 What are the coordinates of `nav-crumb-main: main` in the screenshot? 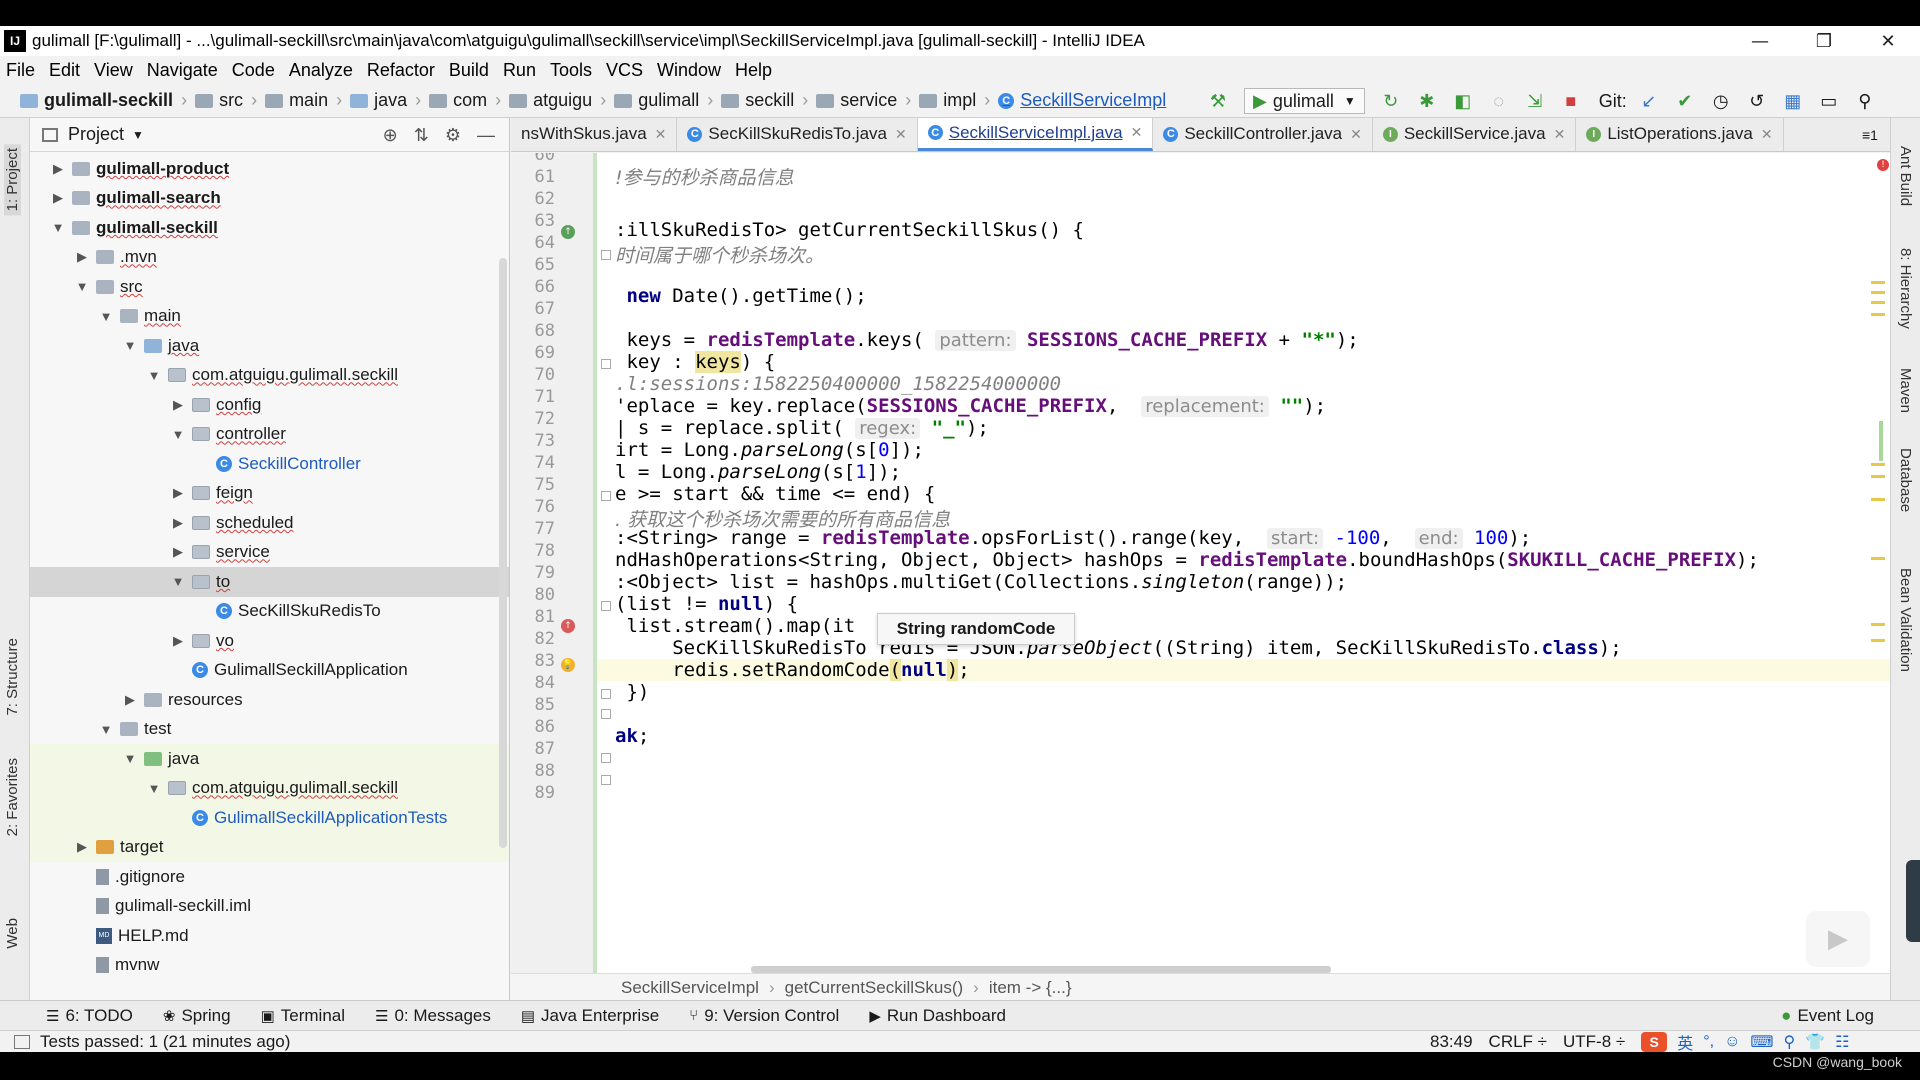 It's located at (296, 100).